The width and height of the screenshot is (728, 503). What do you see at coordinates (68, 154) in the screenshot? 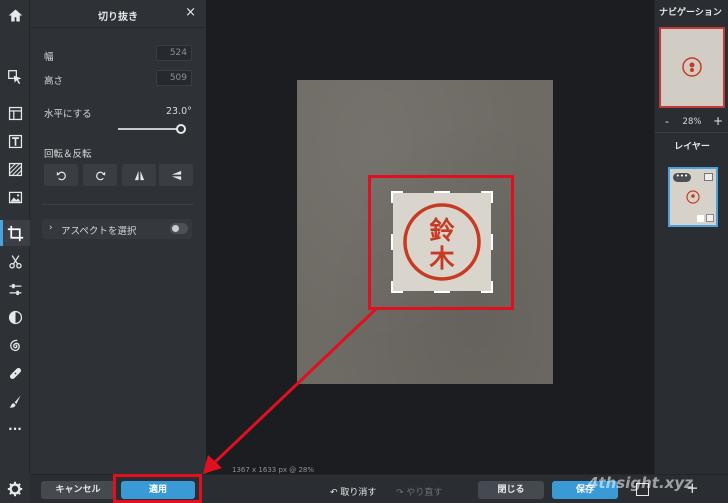
I see `rotate-flip-label: 回転＆反転` at bounding box center [68, 154].